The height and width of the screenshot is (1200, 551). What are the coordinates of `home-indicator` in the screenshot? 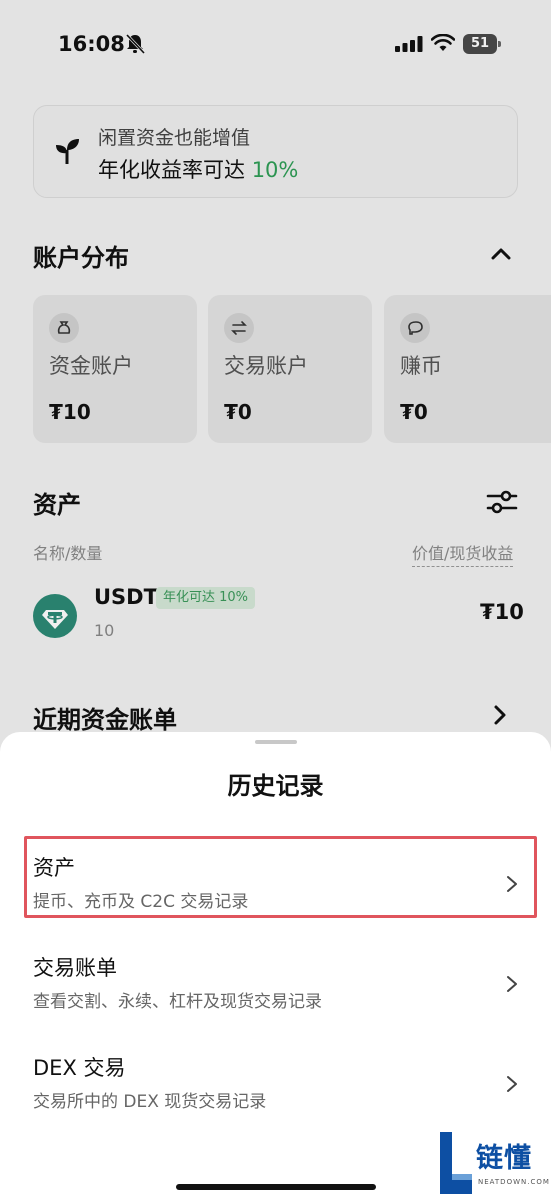 It's located at (276, 1187).